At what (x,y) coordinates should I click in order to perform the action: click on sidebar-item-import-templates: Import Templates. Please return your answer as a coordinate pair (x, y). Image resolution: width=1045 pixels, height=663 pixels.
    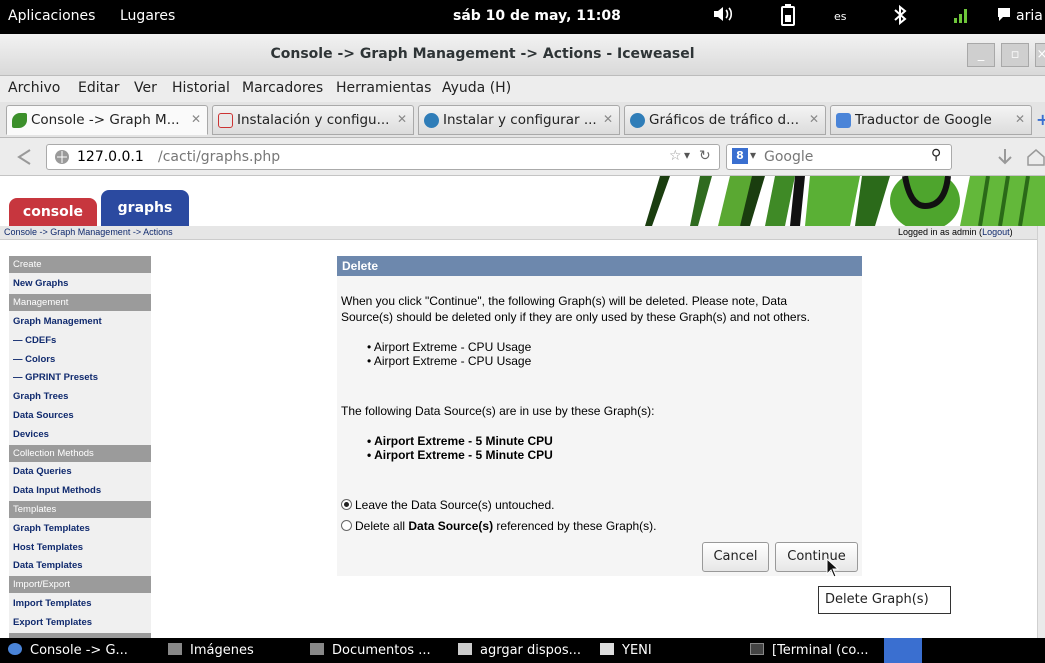
    Looking at the image, I should click on (52, 603).